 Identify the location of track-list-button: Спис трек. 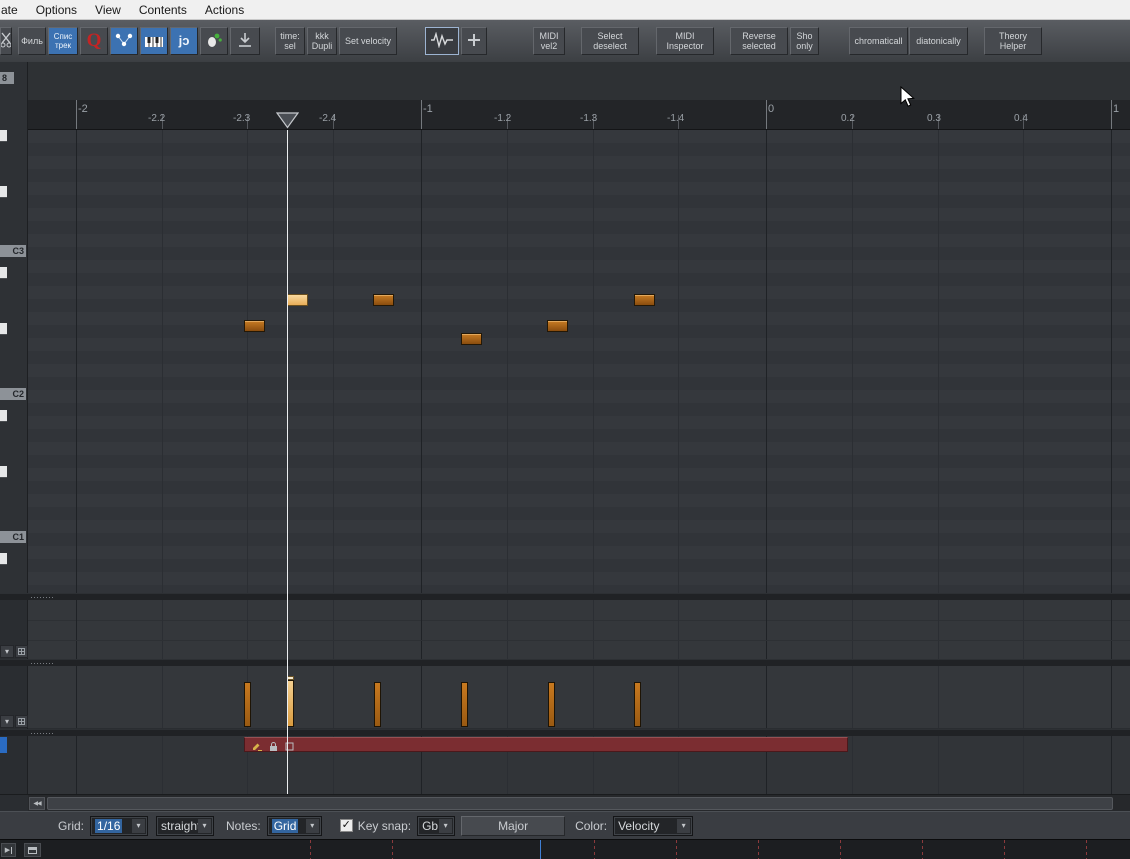
(63, 41).